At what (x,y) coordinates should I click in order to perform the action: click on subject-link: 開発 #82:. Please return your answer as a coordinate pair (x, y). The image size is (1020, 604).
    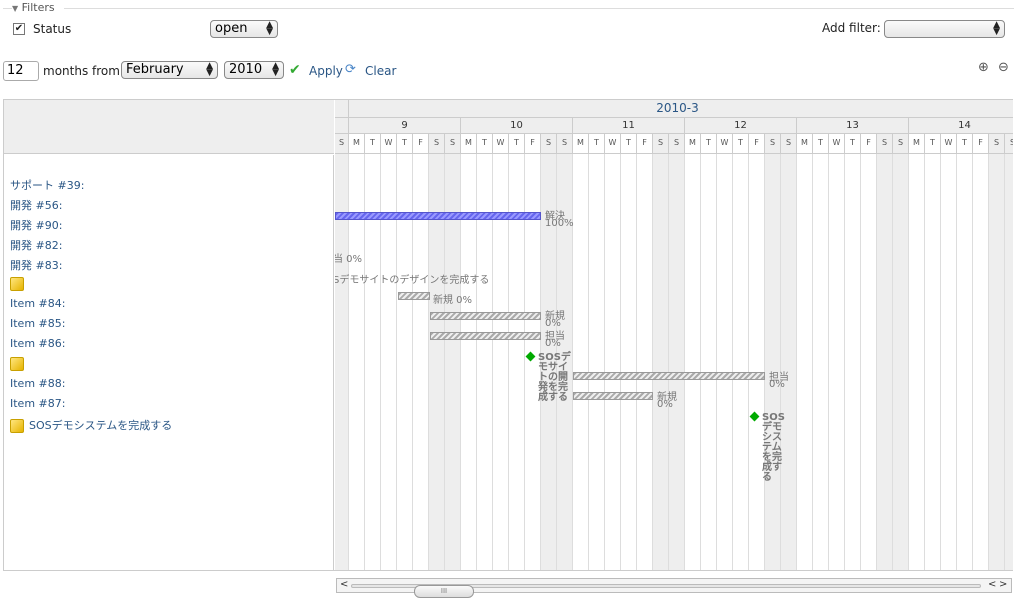
    Looking at the image, I should click on (36, 245).